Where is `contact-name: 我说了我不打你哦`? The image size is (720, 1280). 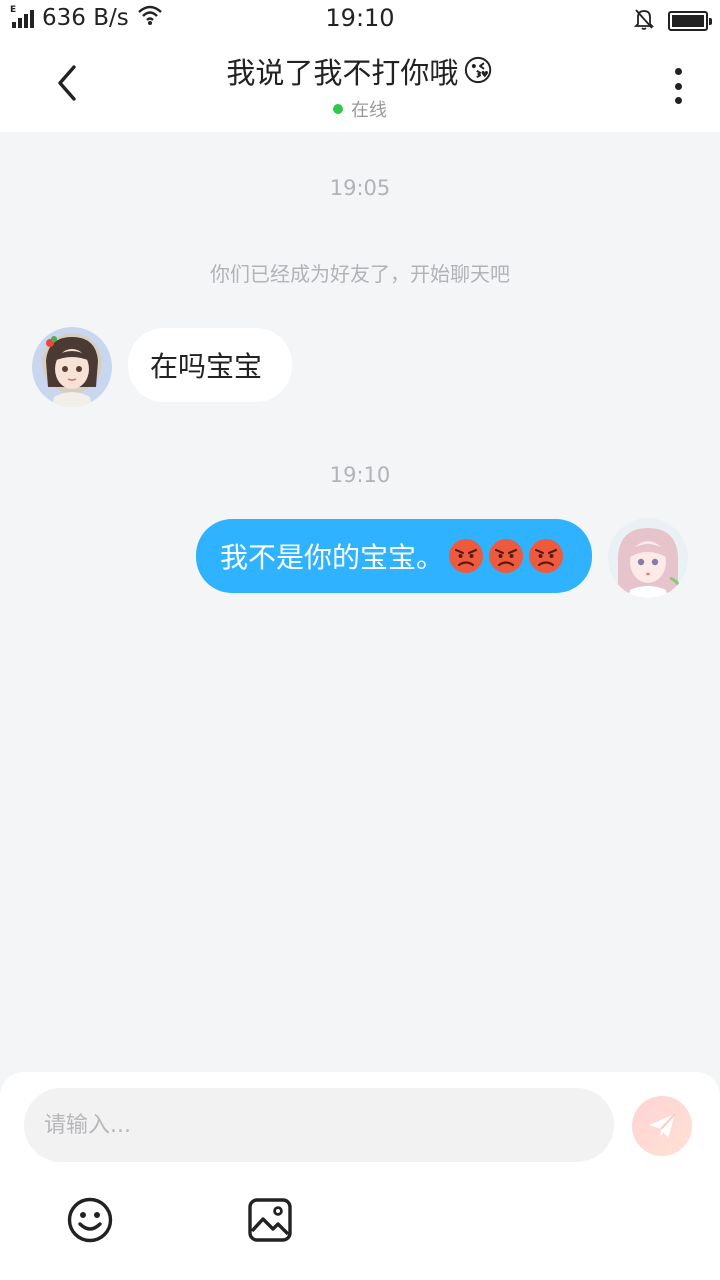 contact-name: 我说了我不打你哦 is located at coordinates (342, 73).